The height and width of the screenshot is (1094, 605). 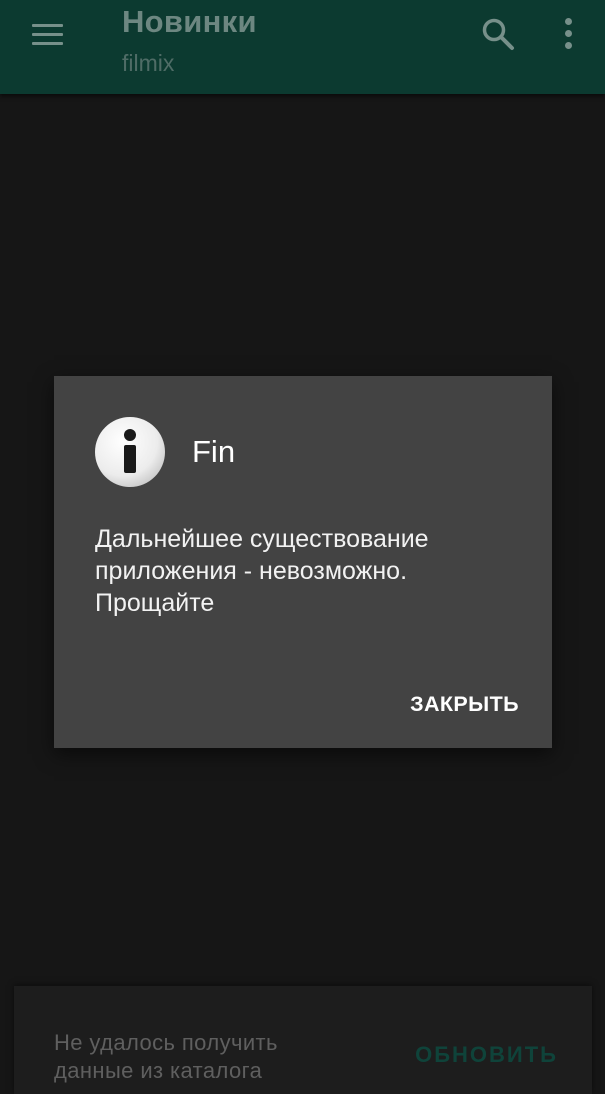 What do you see at coordinates (262, 539) in the screenshot?
I see `dialog-message-line: Дальнейшее существование` at bounding box center [262, 539].